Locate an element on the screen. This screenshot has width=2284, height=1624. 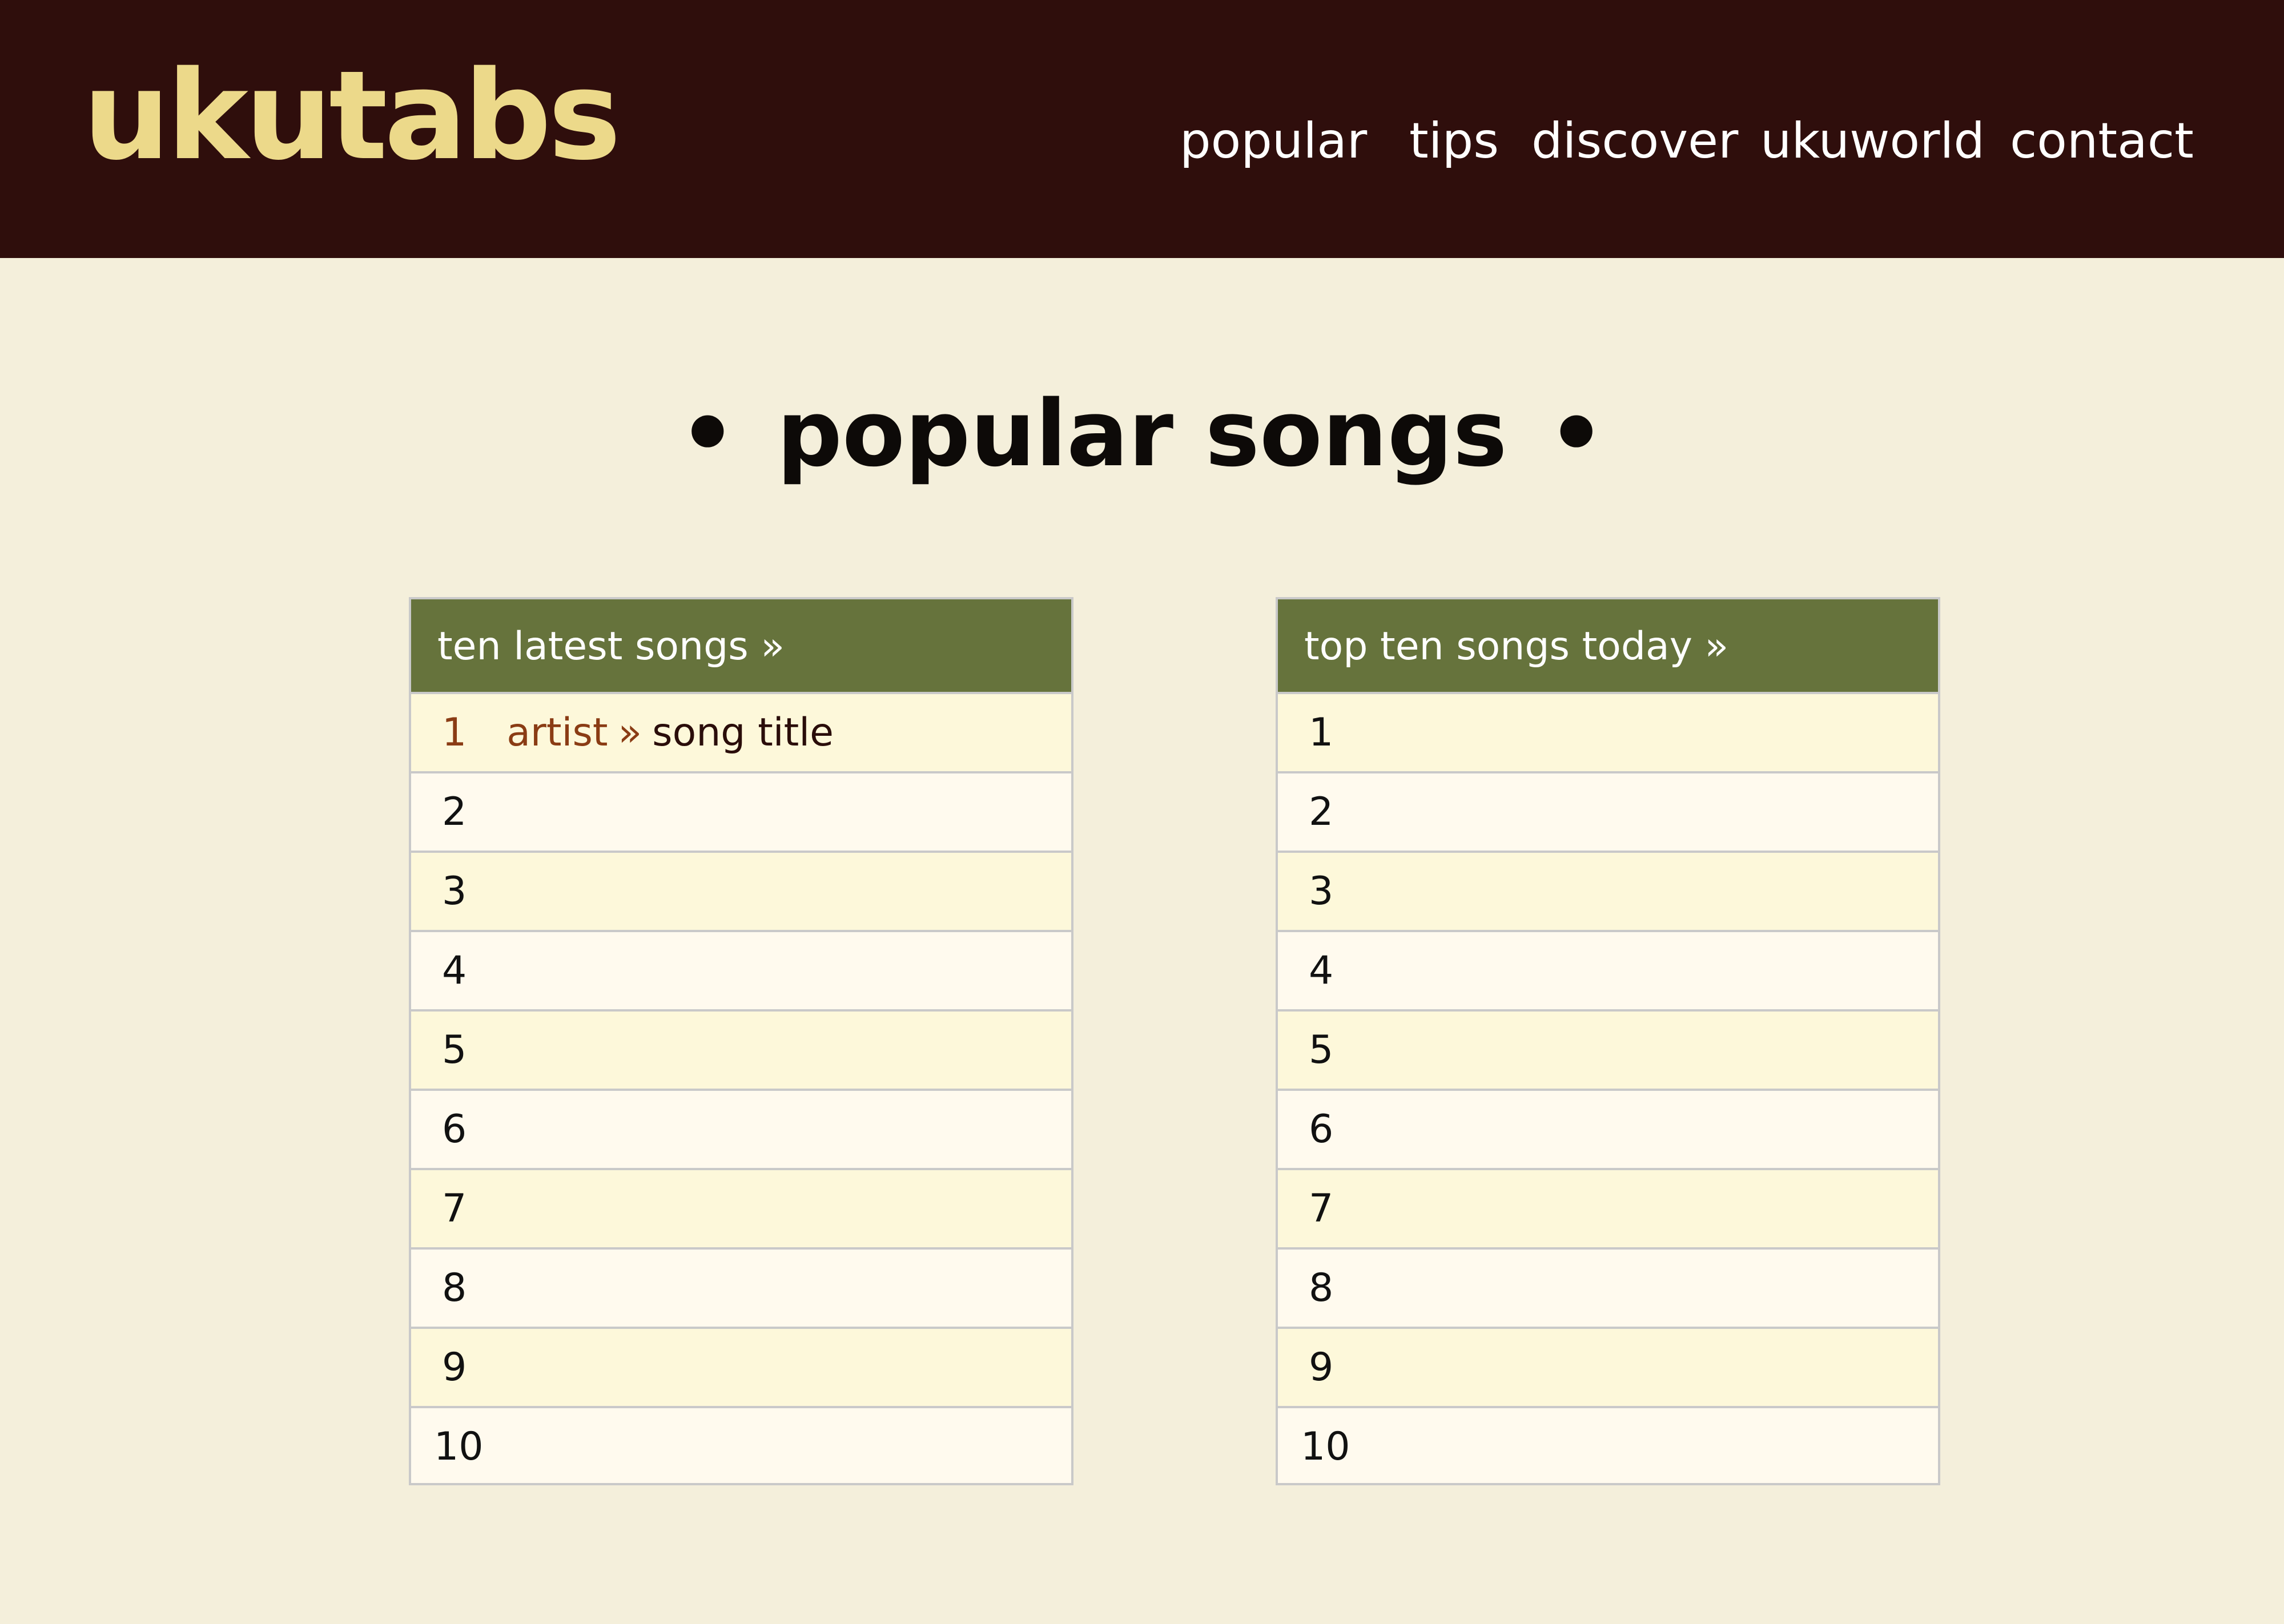
page-title: • popular songs • is located at coordinates (1142, 434).